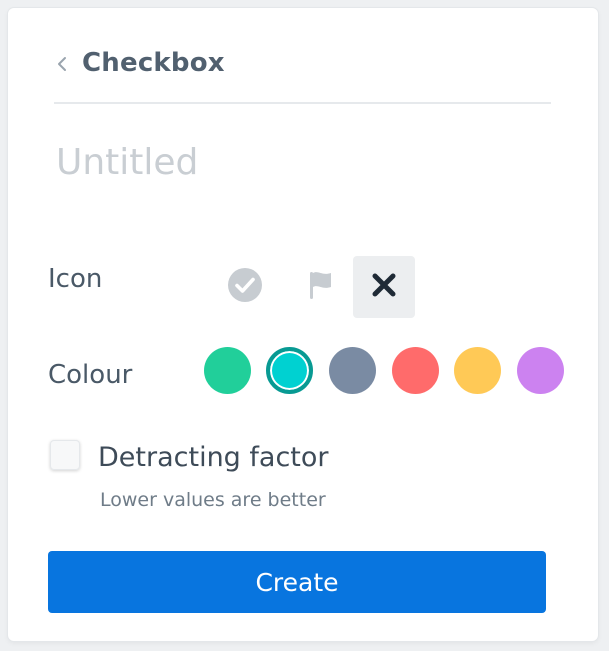  Describe the element at coordinates (540, 370) in the screenshot. I see `colour-swatch-purple` at that location.